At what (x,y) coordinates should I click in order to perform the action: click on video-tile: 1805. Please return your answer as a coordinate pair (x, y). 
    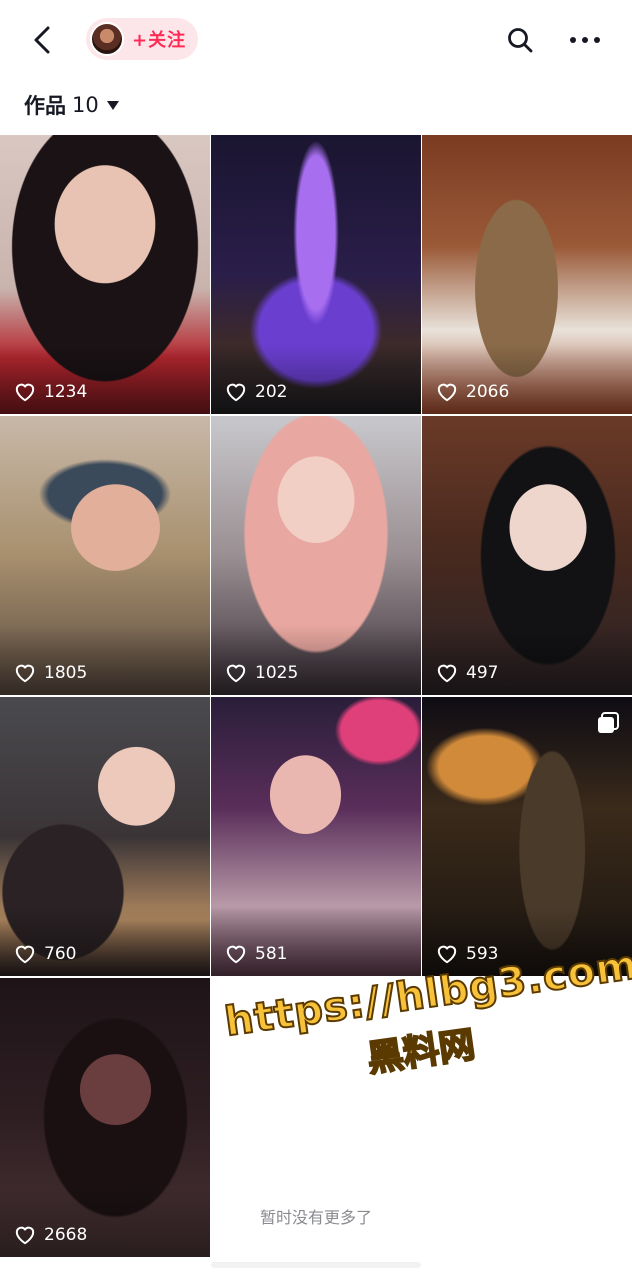
    Looking at the image, I should click on (105, 555).